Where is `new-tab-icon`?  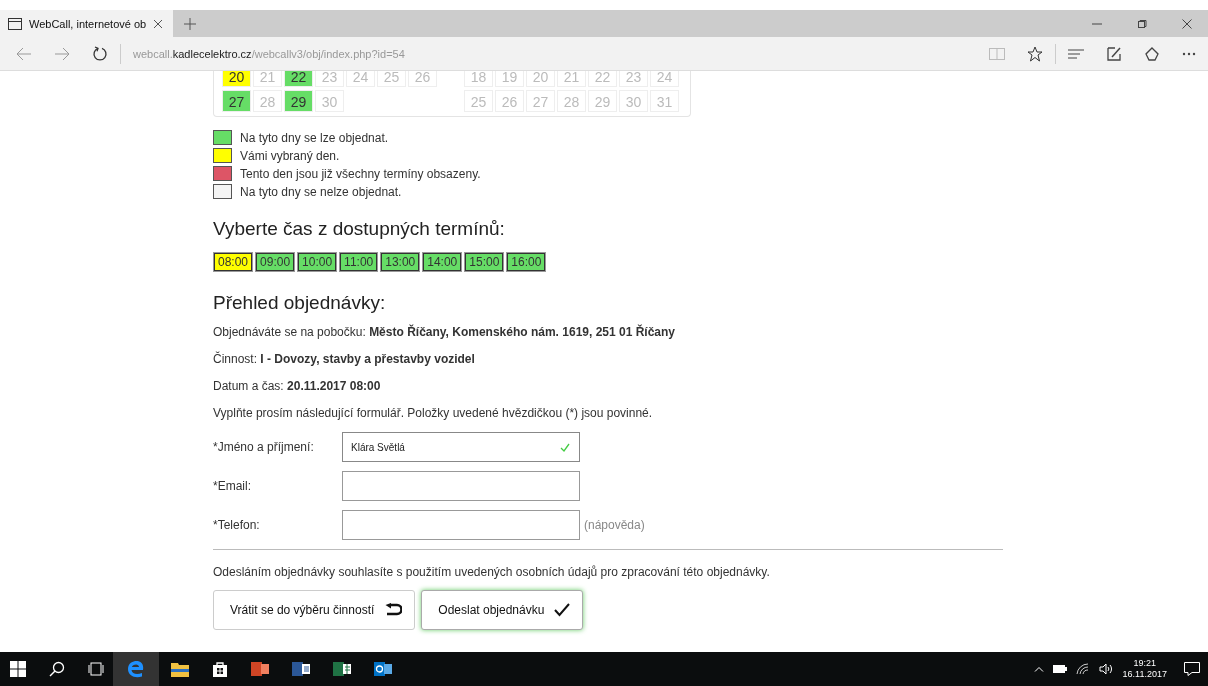
new-tab-icon is located at coordinates (190, 23).